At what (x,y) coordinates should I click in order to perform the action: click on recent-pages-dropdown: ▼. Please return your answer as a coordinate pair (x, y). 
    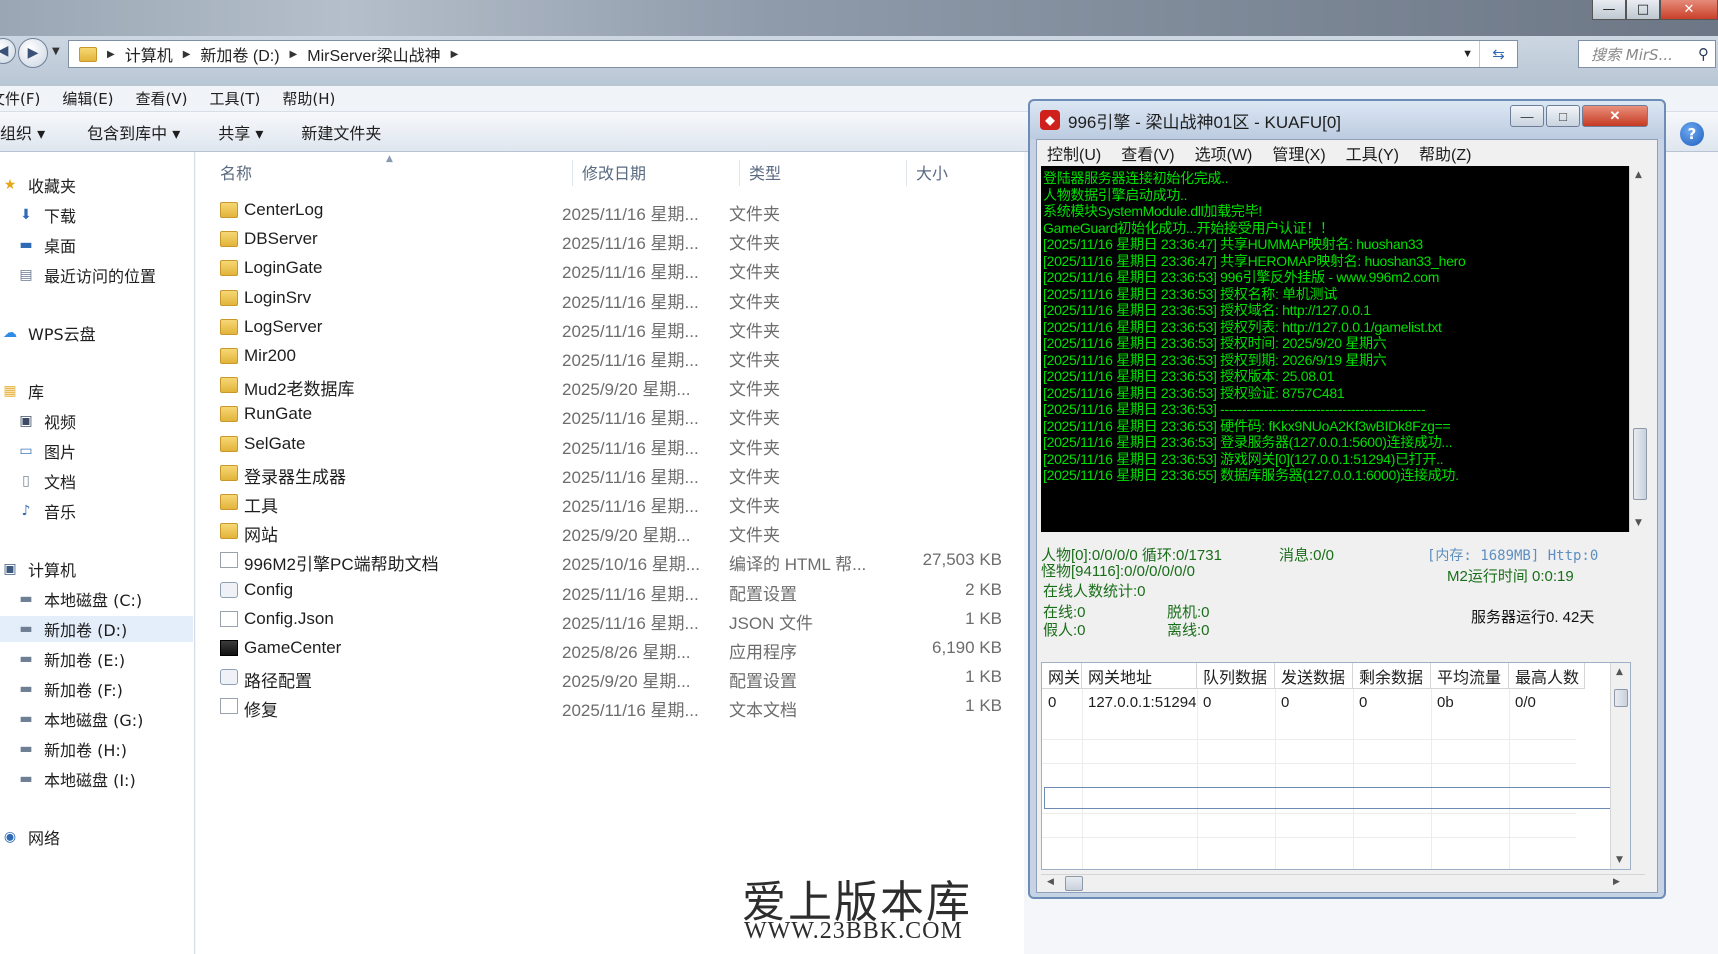
    Looking at the image, I should click on (56, 51).